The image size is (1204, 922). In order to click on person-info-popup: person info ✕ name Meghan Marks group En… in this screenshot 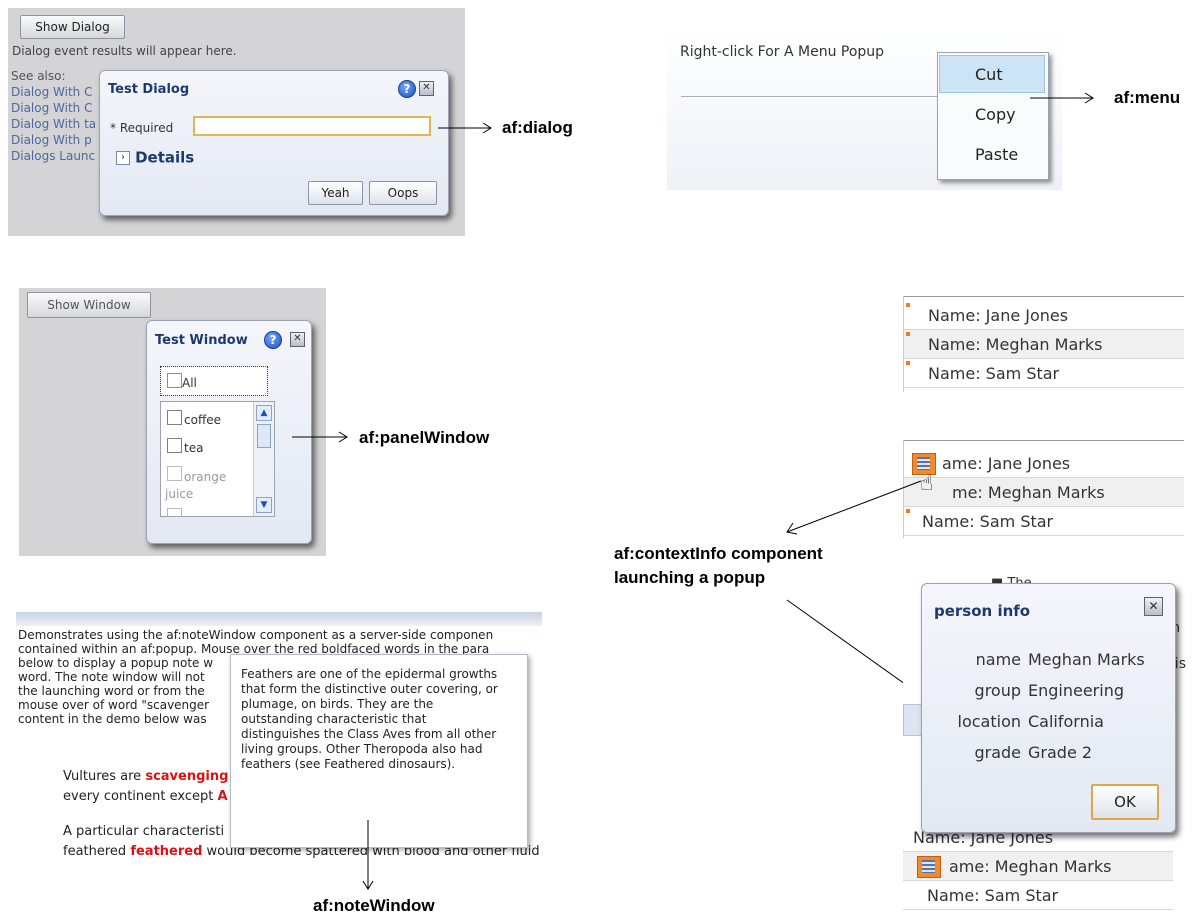, I will do `click(1048, 708)`.